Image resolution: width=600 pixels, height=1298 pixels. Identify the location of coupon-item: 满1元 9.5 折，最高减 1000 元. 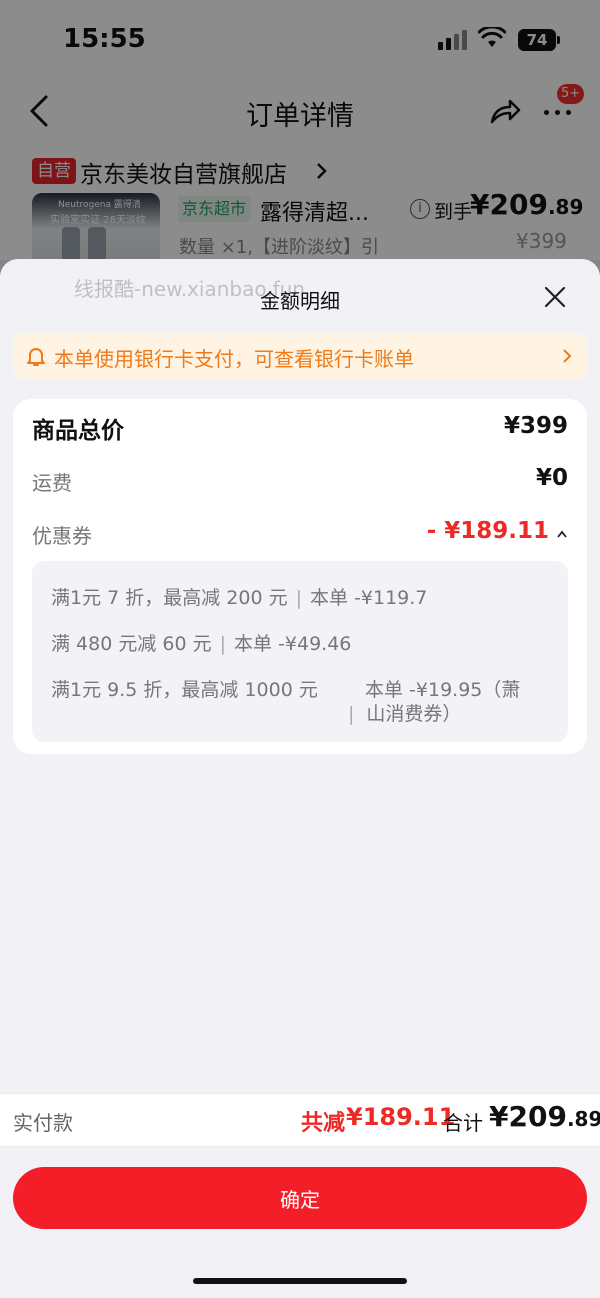
(184, 688).